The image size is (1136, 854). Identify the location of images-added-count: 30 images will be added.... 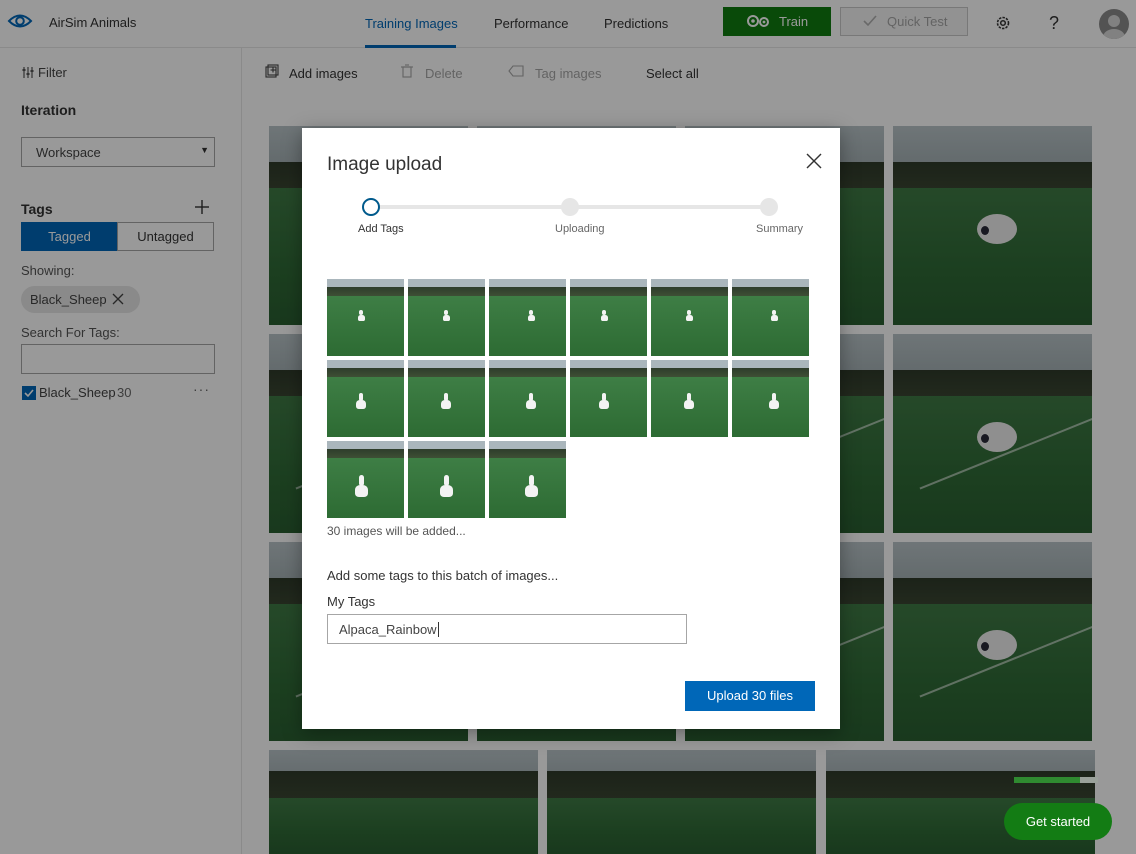
(396, 531).